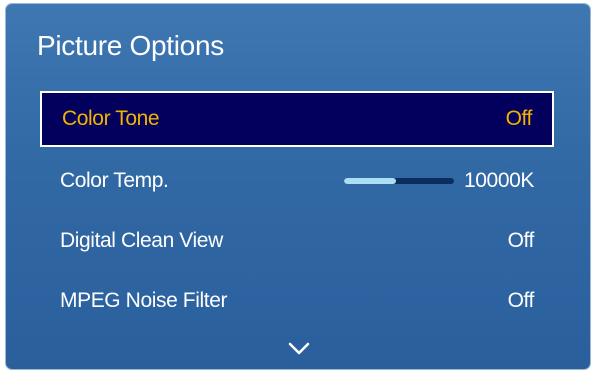  I want to click on menu-item-color-temp: Color Temp. 10000K, so click(297, 181).